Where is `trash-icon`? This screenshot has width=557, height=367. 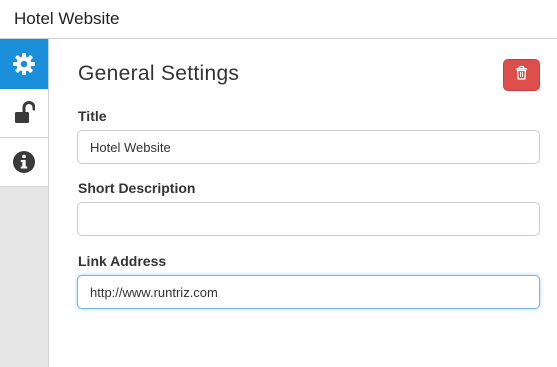 trash-icon is located at coordinates (521, 75).